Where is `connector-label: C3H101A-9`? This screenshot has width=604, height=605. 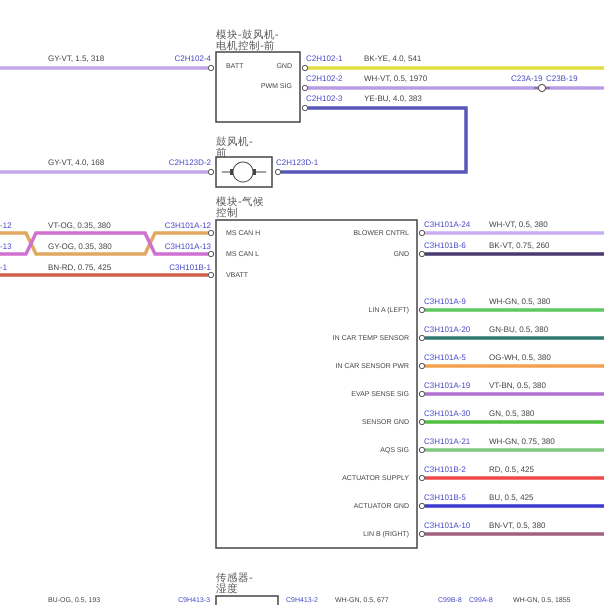
connector-label: C3H101A-9 is located at coordinates (445, 301).